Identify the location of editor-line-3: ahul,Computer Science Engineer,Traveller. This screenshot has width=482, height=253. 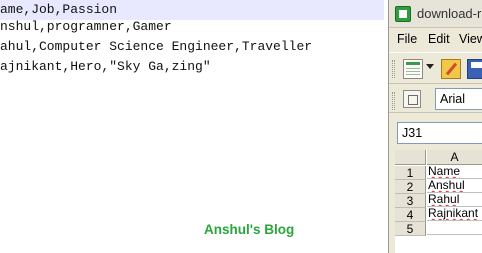
(156, 47).